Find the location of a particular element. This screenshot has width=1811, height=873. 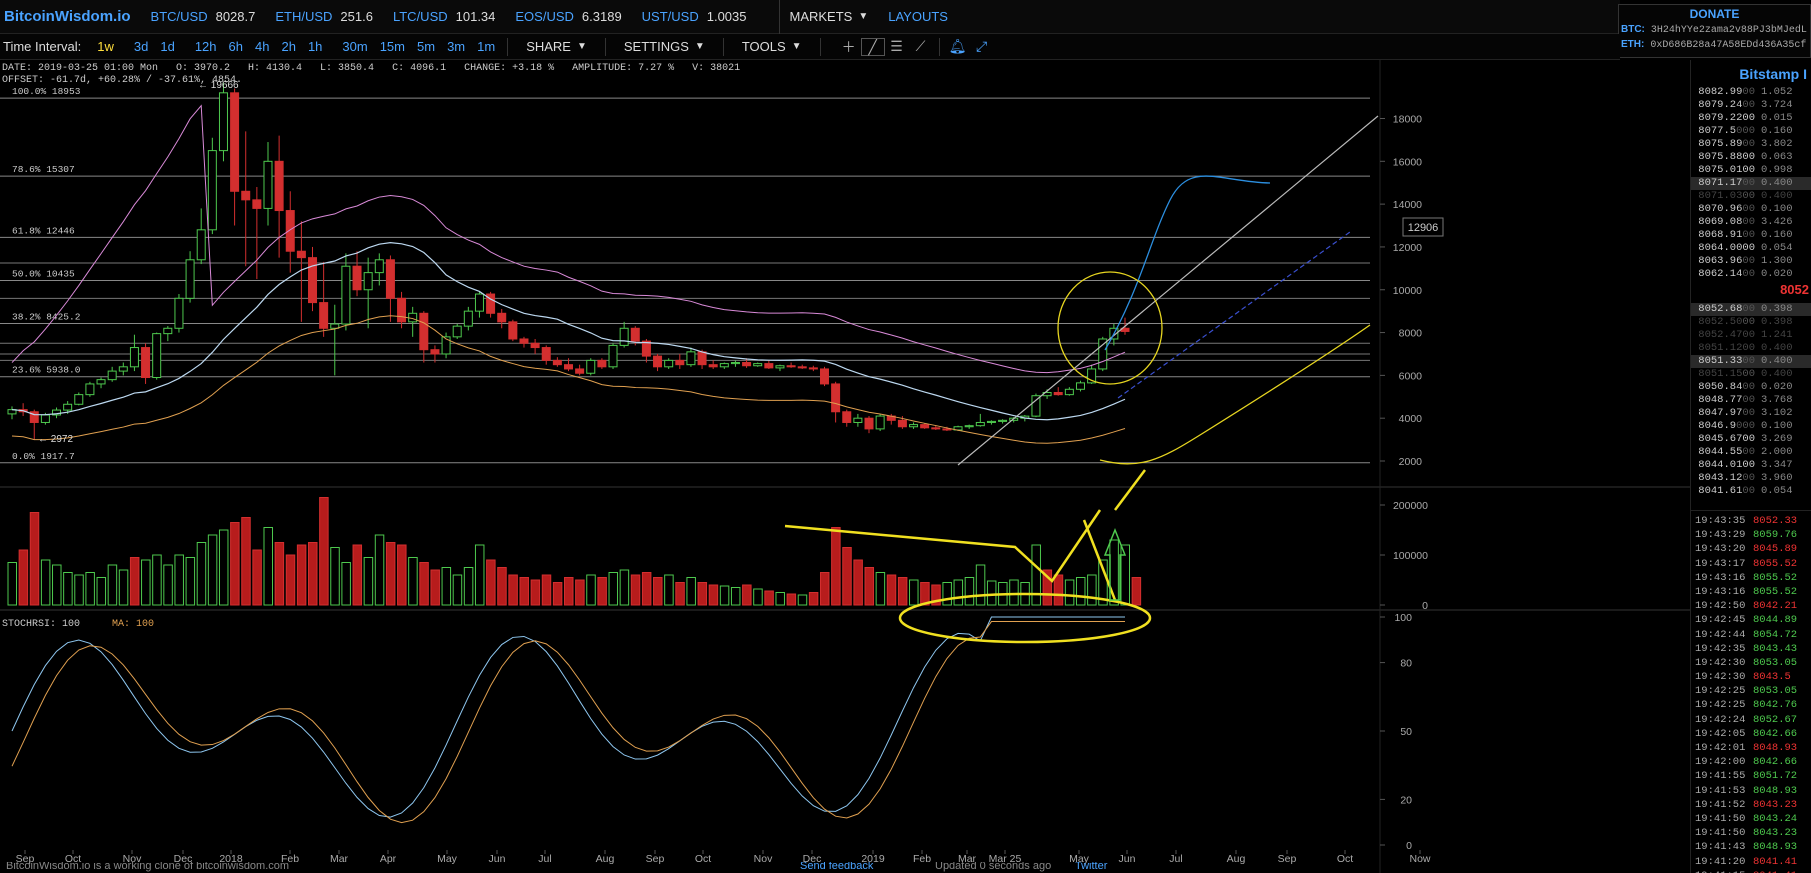

interval-3m: 3m is located at coordinates (456, 46).